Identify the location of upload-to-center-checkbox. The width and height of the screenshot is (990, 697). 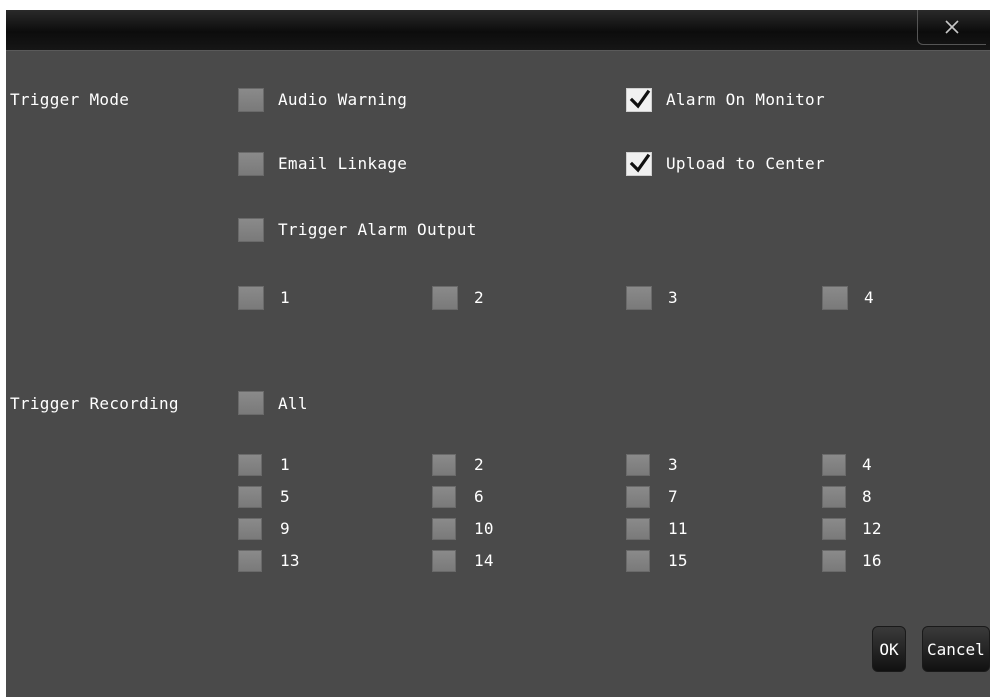
(639, 164).